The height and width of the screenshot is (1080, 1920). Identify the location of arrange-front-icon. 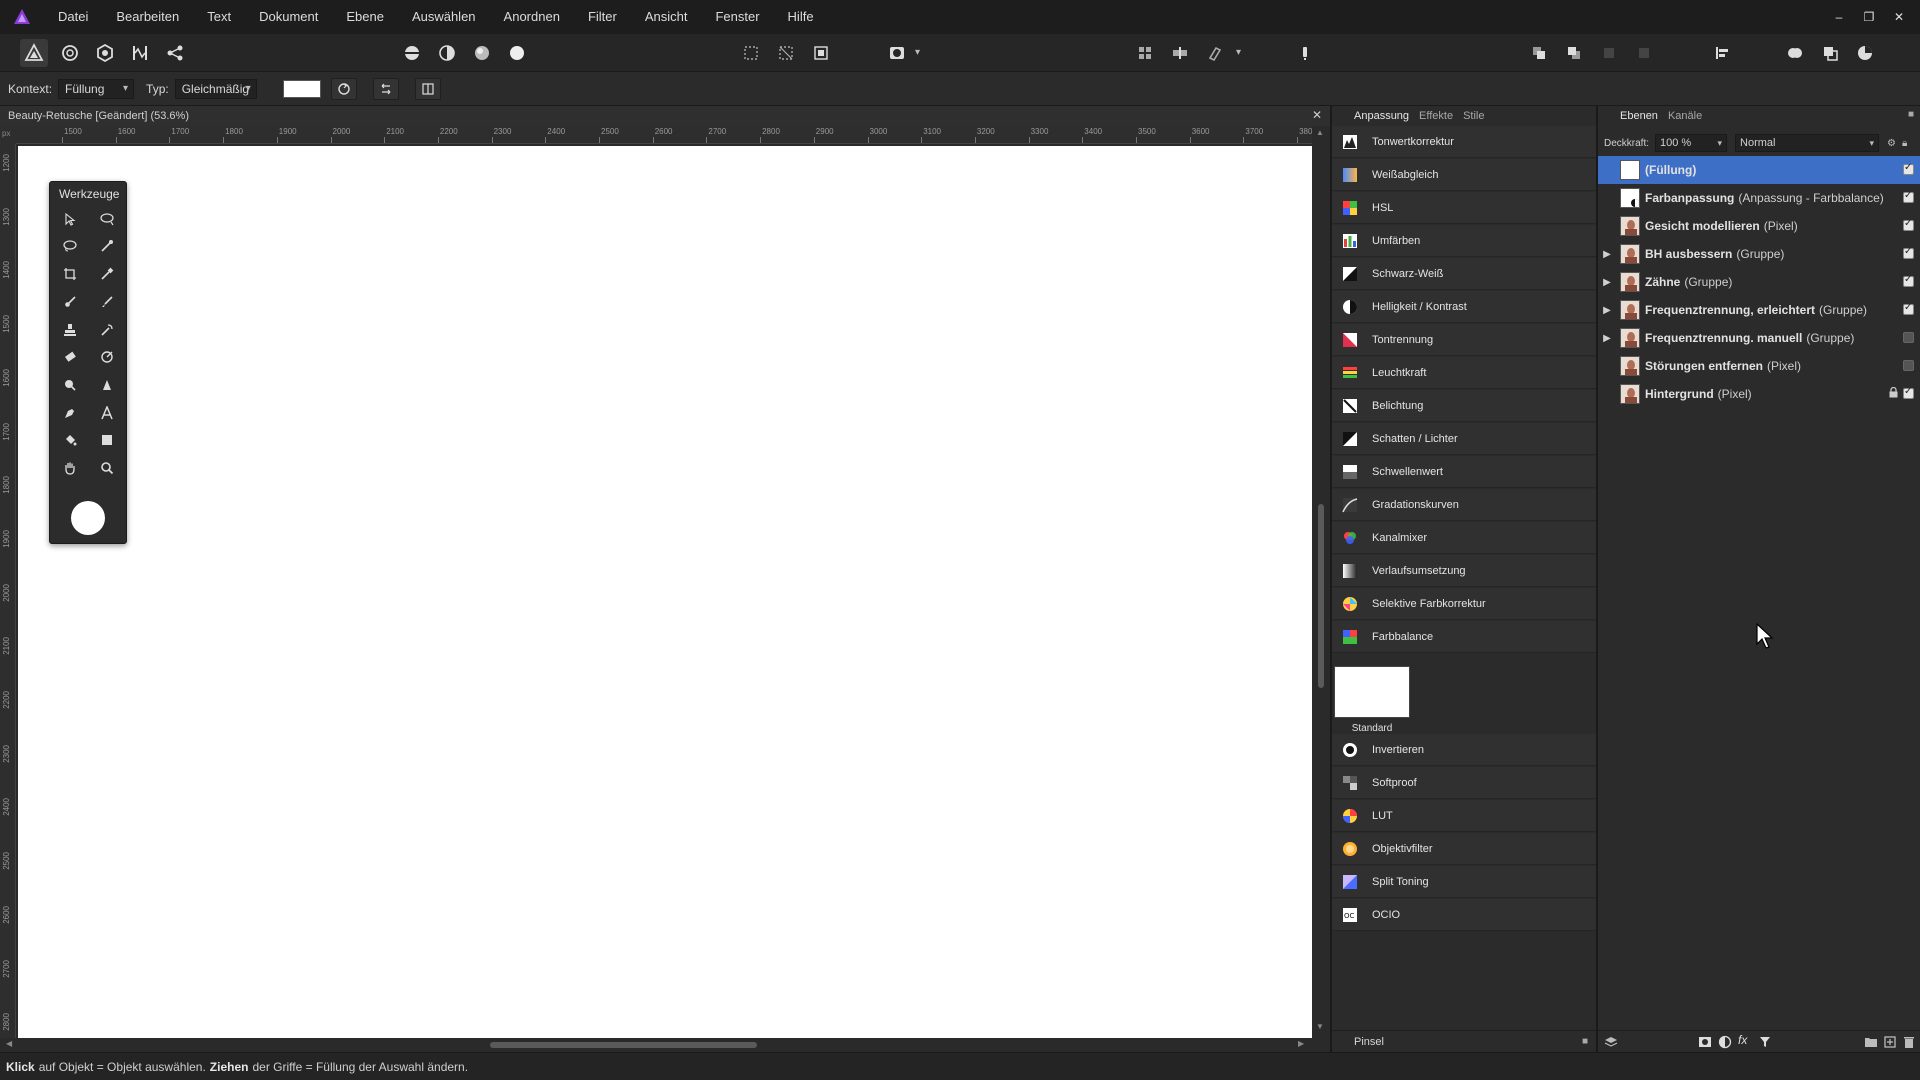
(1574, 53).